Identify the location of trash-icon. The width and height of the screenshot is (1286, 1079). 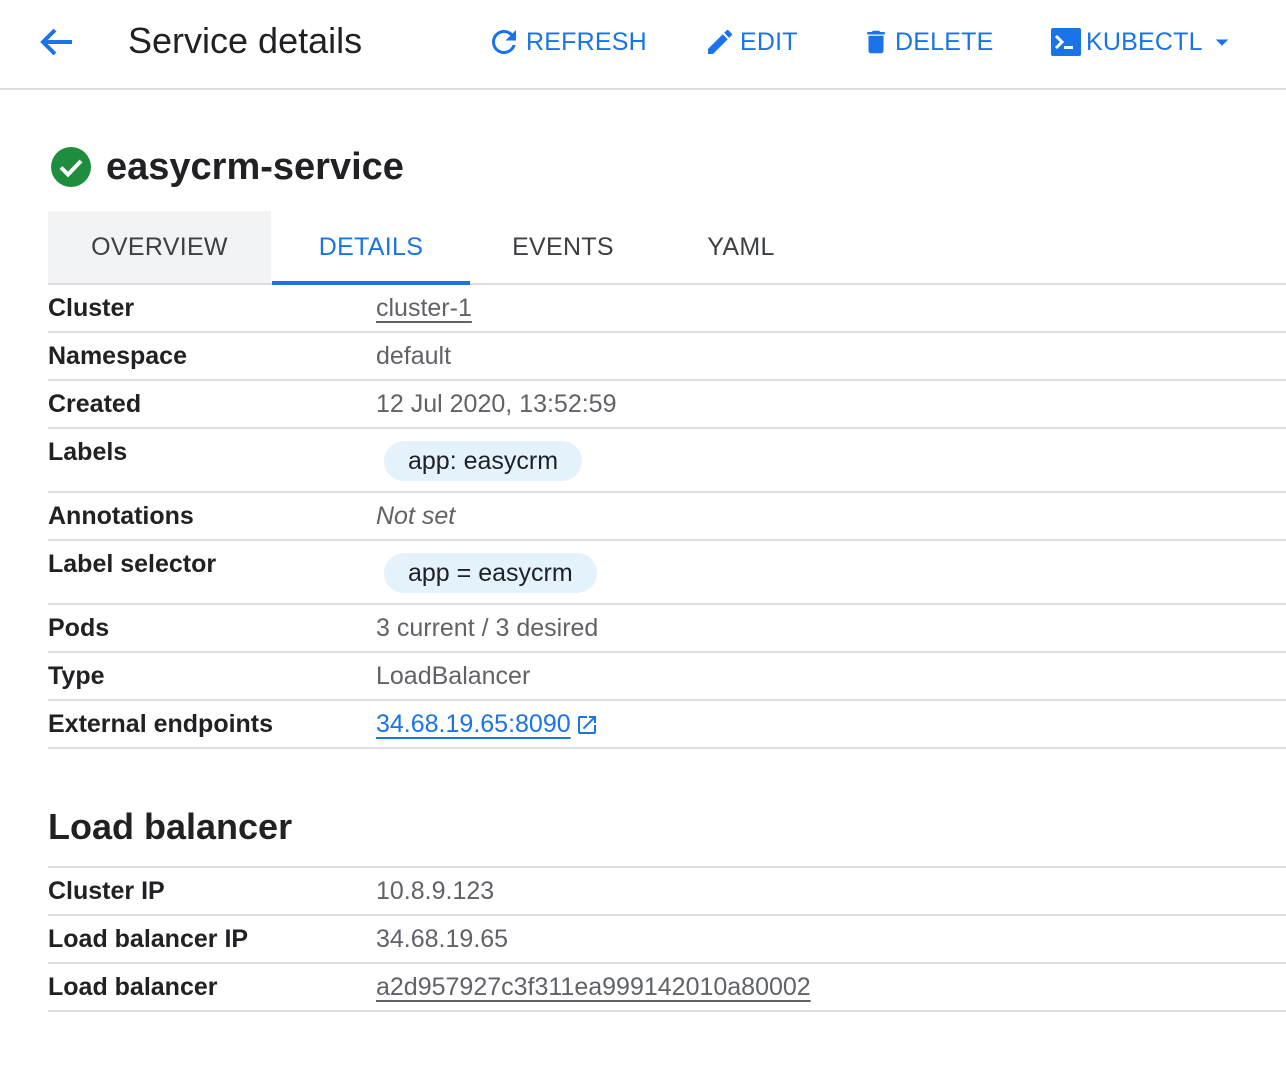
(876, 42).